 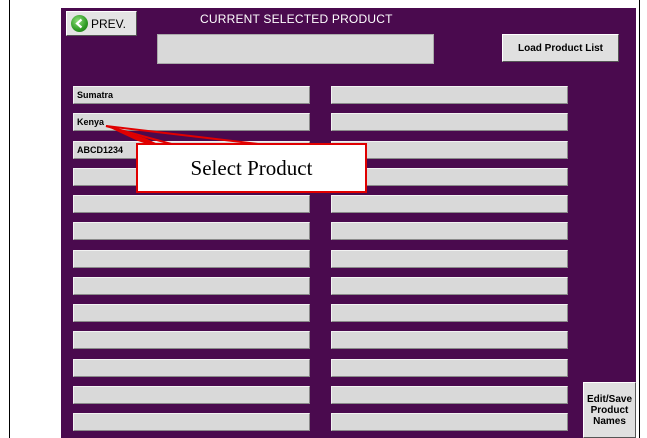 What do you see at coordinates (182, 135) in the screenshot?
I see `callout-pointer` at bounding box center [182, 135].